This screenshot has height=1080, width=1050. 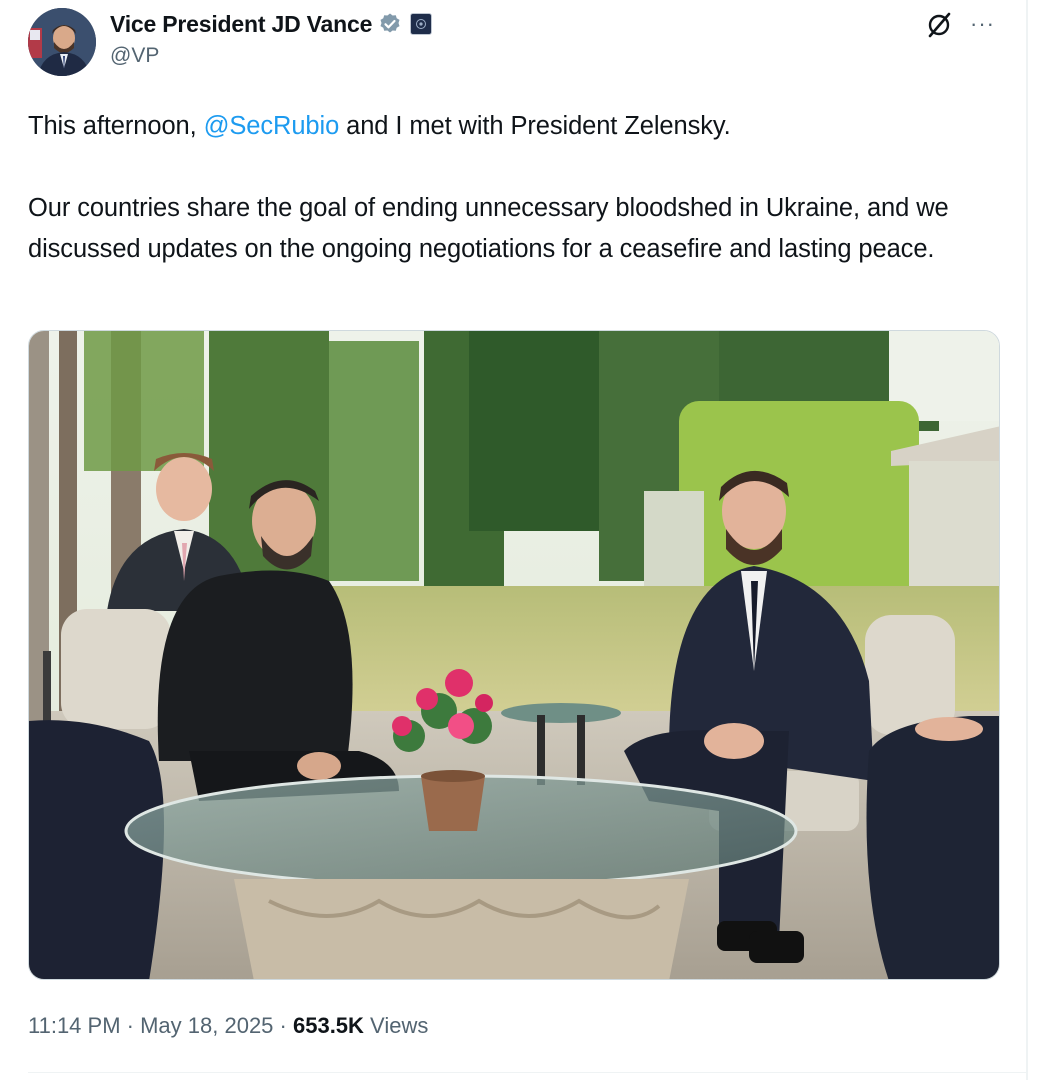 I want to click on views-label: Views, so click(x=396, y=1025).